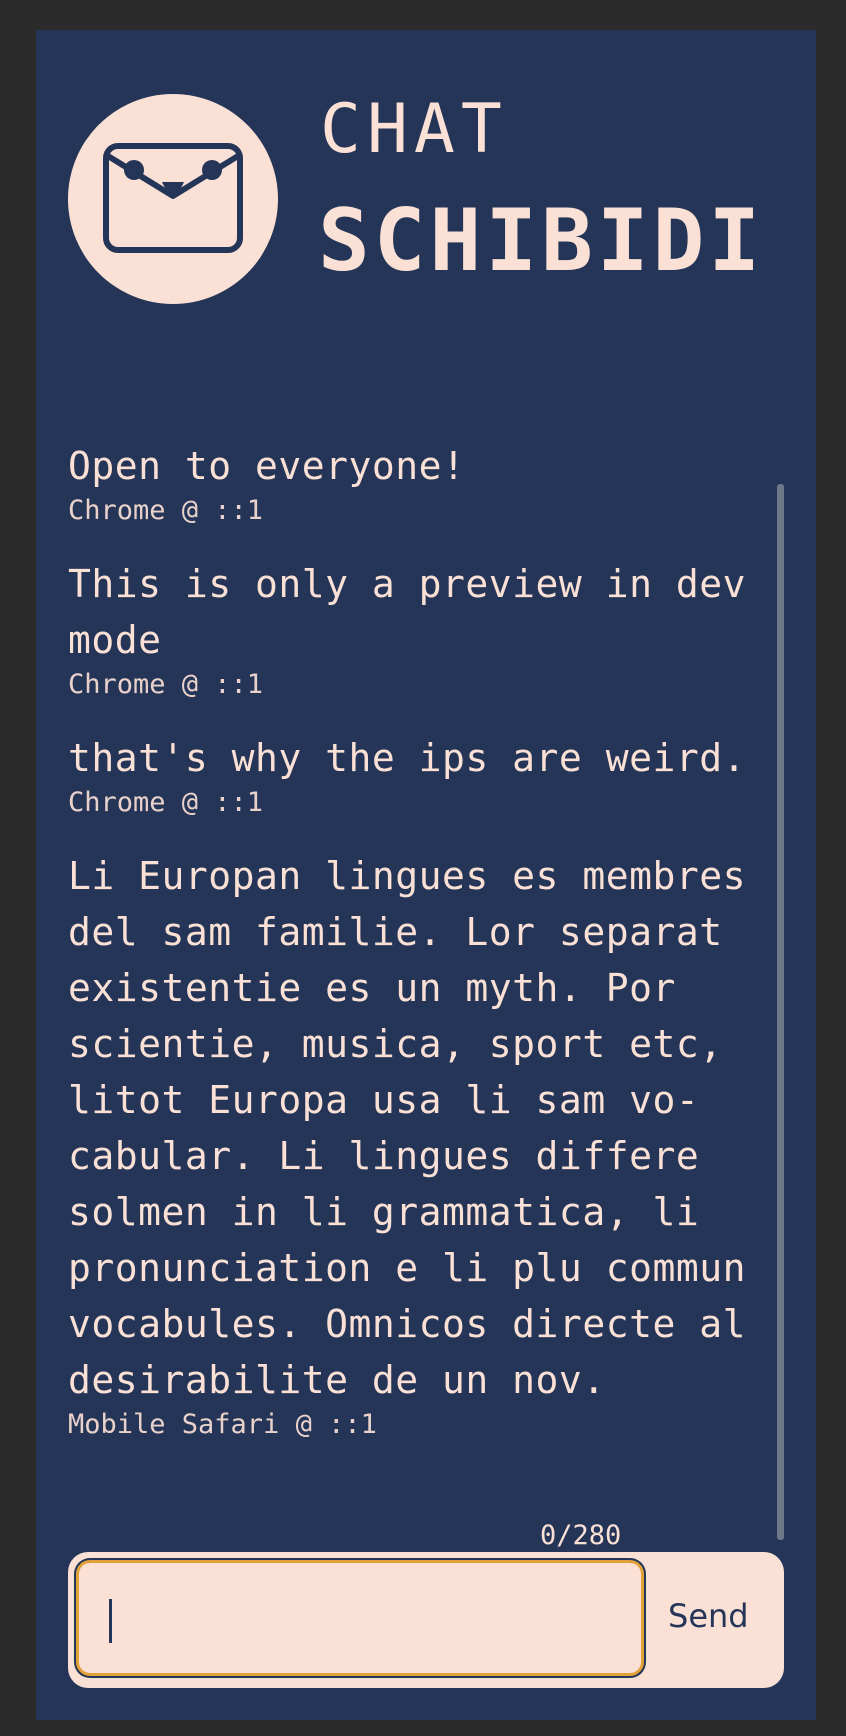 The height and width of the screenshot is (1736, 846). I want to click on text-caret, so click(110, 1621).